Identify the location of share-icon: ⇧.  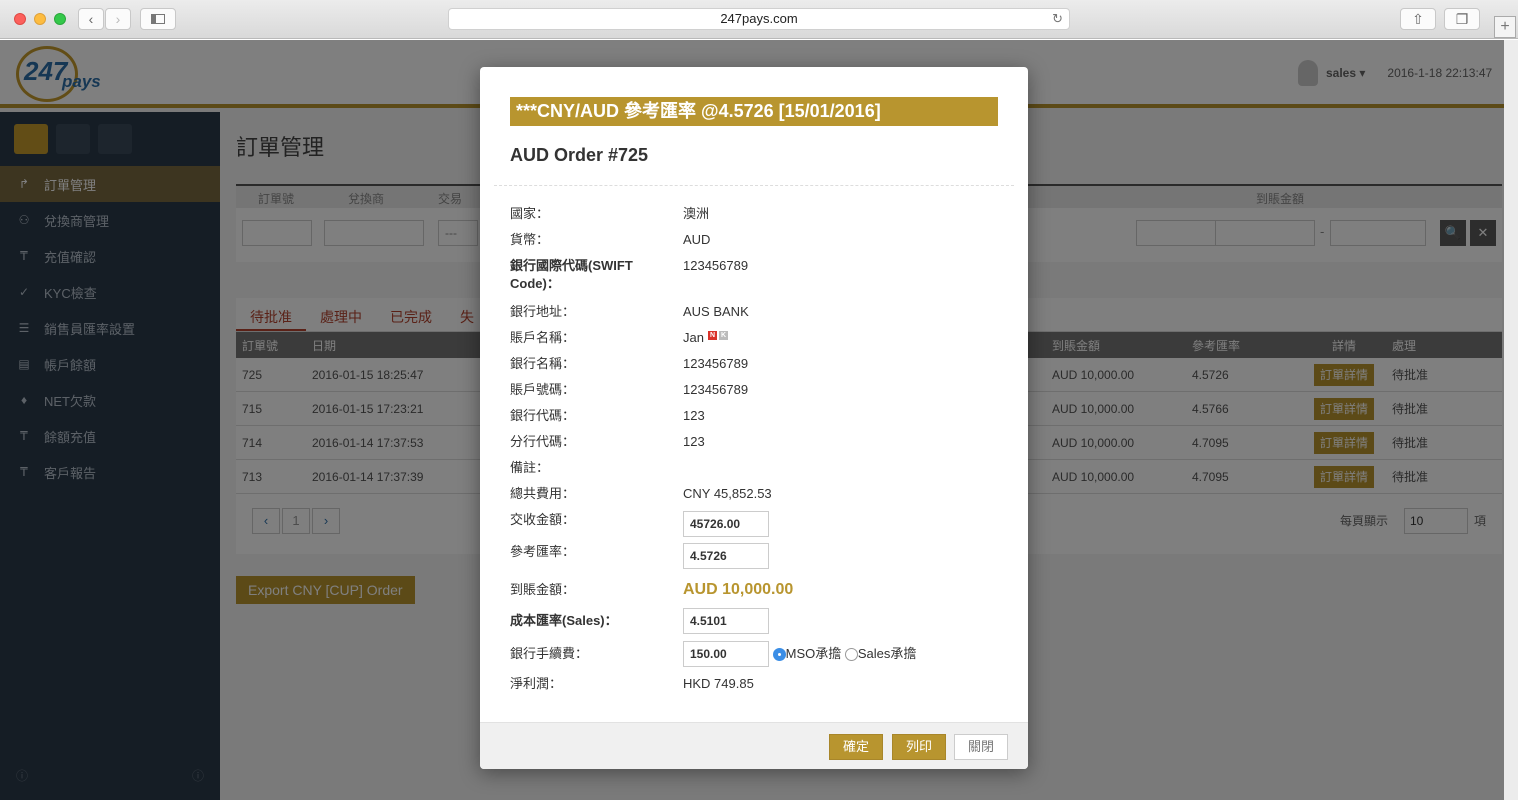
(1418, 18).